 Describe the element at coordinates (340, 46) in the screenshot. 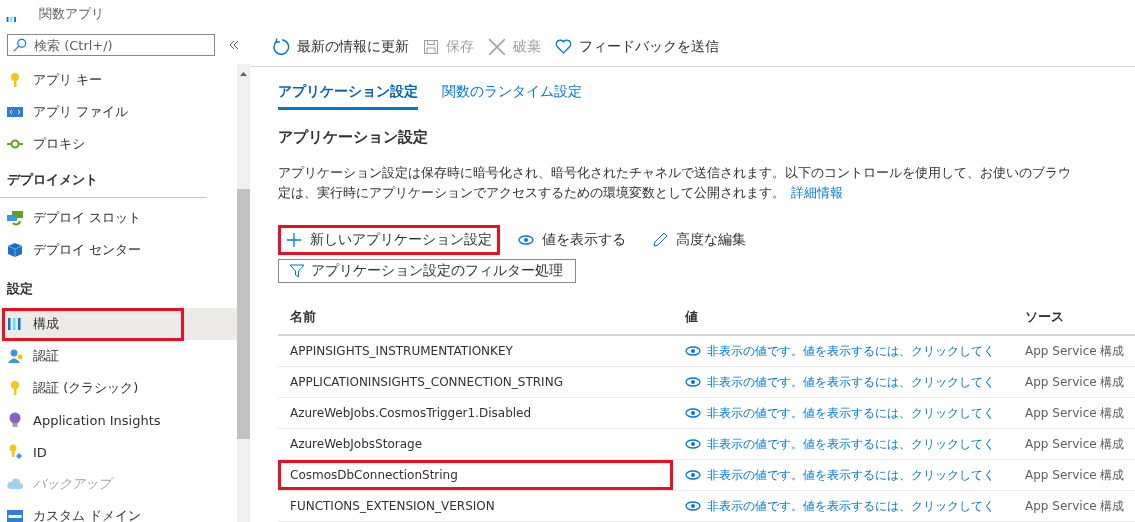

I see `toolbar-button: 最新の情報に更新` at that location.